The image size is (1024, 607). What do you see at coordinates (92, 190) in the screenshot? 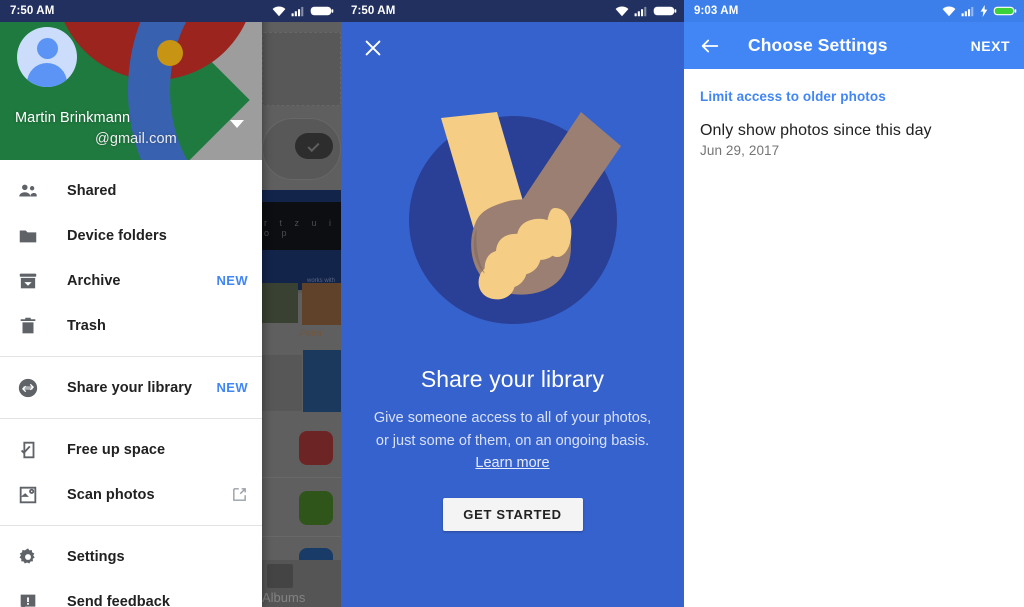
I see `menu-label: Shared` at bounding box center [92, 190].